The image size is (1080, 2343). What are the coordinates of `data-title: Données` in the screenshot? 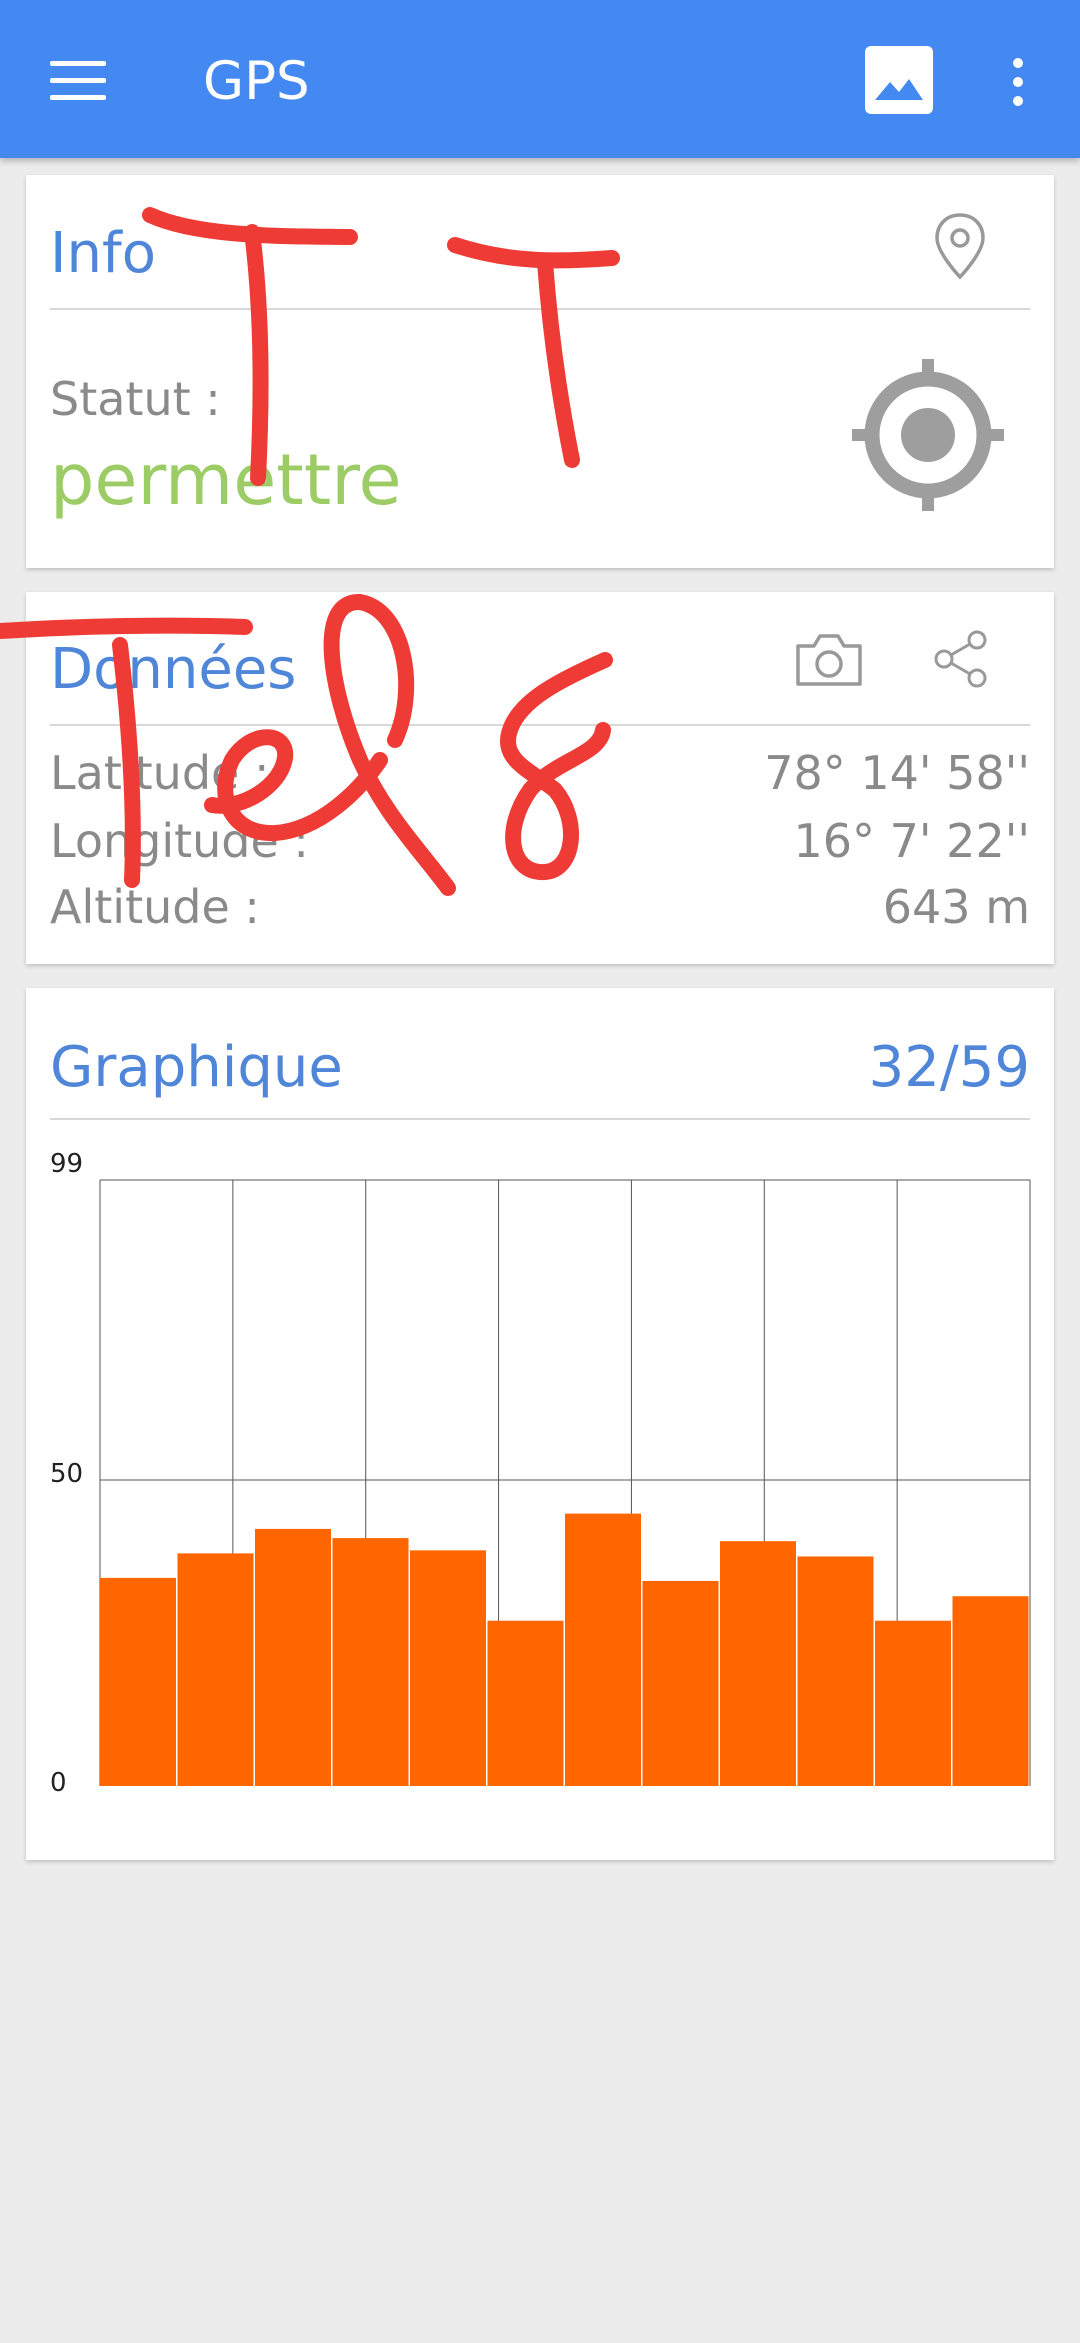 It's located at (173, 669).